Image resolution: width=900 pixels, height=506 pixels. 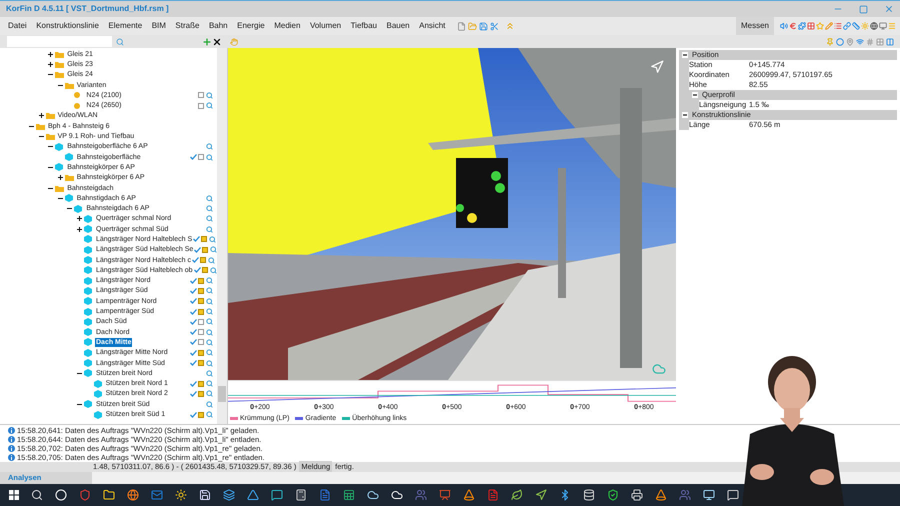 I want to click on hand-icon, so click(x=234, y=42).